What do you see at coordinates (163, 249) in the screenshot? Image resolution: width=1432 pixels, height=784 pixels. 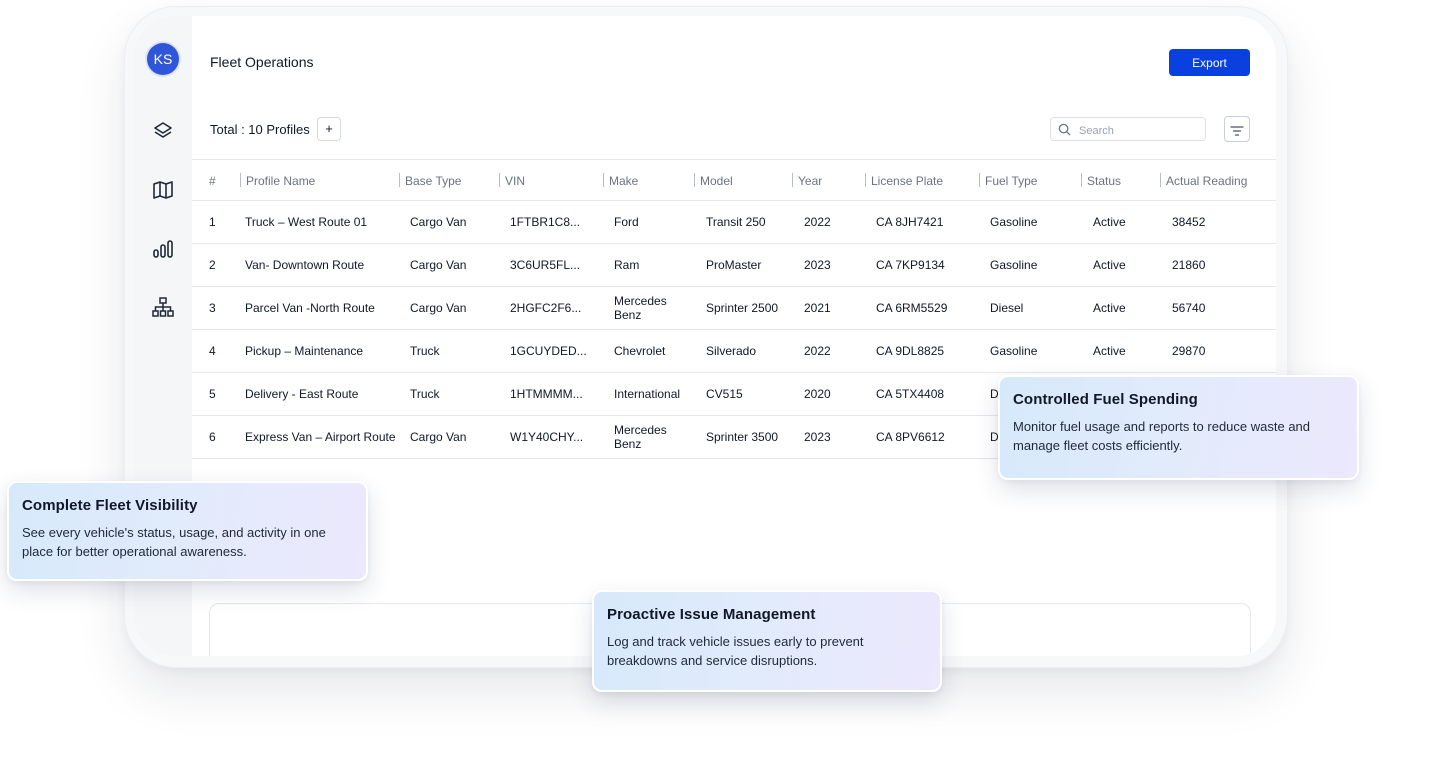 I see `bar-chart-icon` at bounding box center [163, 249].